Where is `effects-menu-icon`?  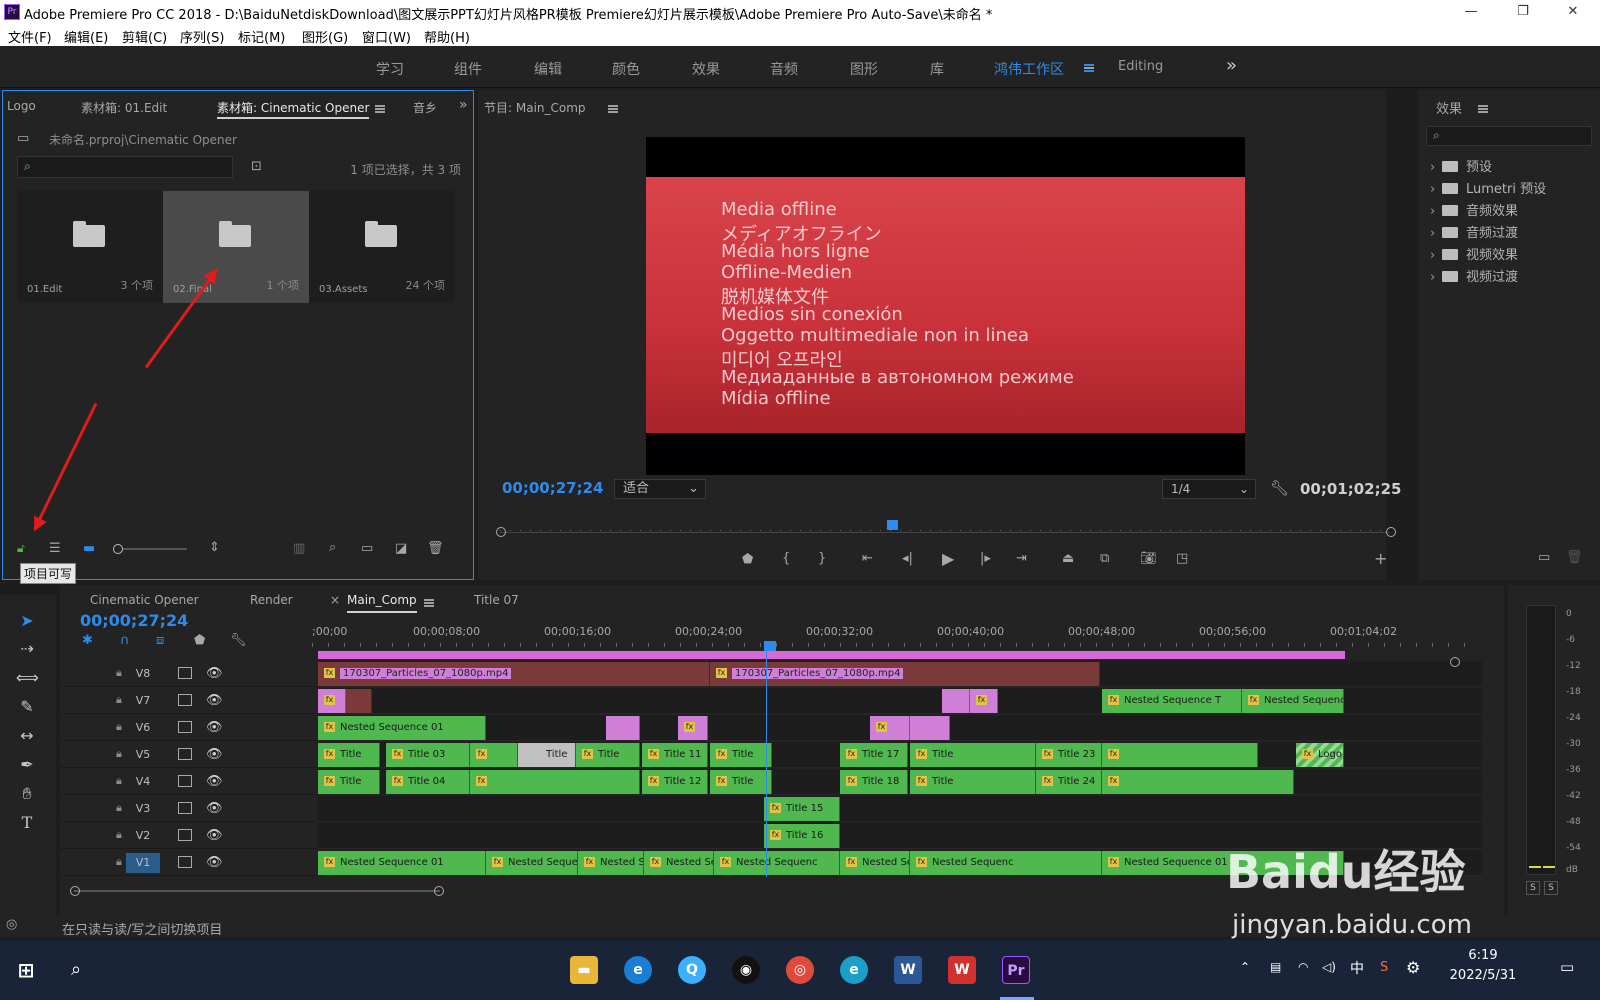 effects-menu-icon is located at coordinates (1483, 109).